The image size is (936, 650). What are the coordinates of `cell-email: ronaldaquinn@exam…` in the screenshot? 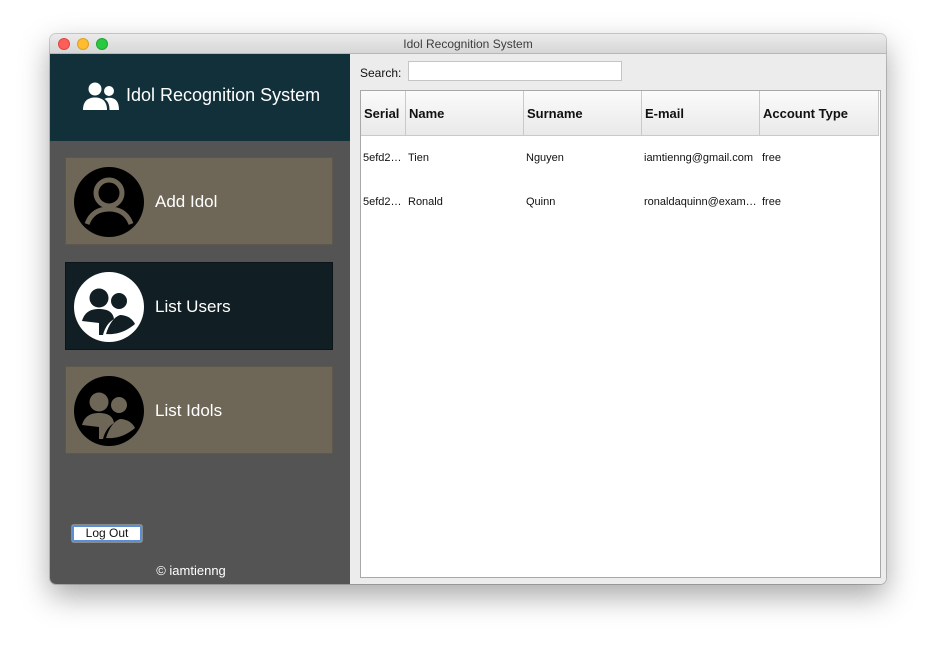 It's located at (700, 202).